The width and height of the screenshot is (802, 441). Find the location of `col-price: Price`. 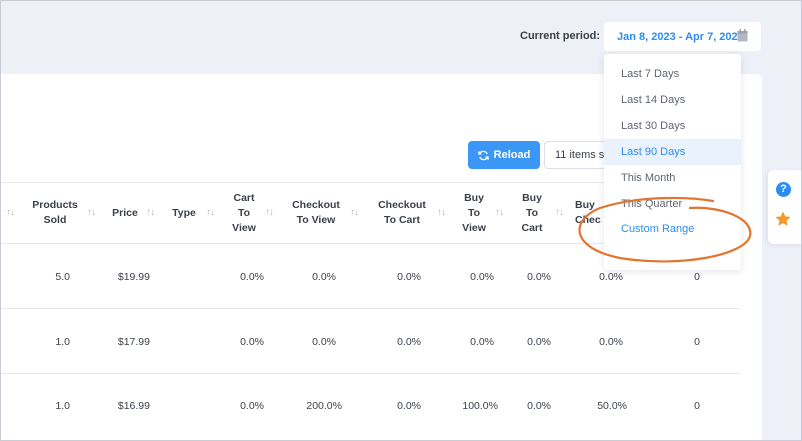

col-price: Price is located at coordinates (125, 213).